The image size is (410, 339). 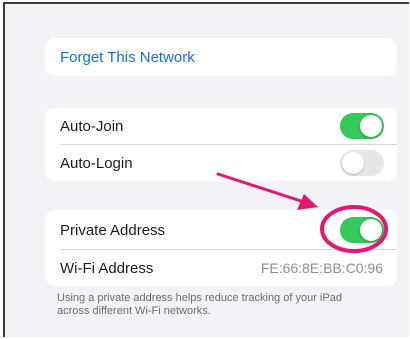 I want to click on forget-network-group: Forget This Network, so click(x=221, y=57).